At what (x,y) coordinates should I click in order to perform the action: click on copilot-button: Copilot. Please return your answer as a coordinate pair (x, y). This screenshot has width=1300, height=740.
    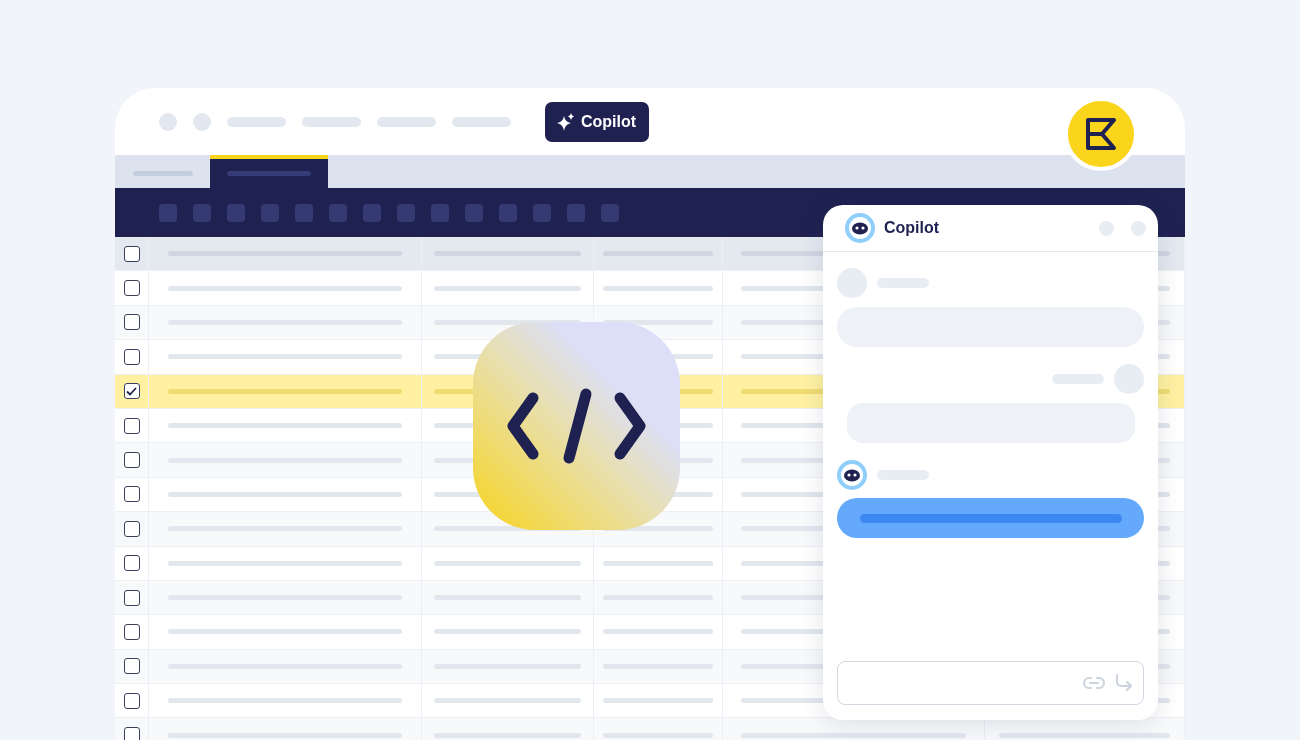
    Looking at the image, I should click on (597, 121).